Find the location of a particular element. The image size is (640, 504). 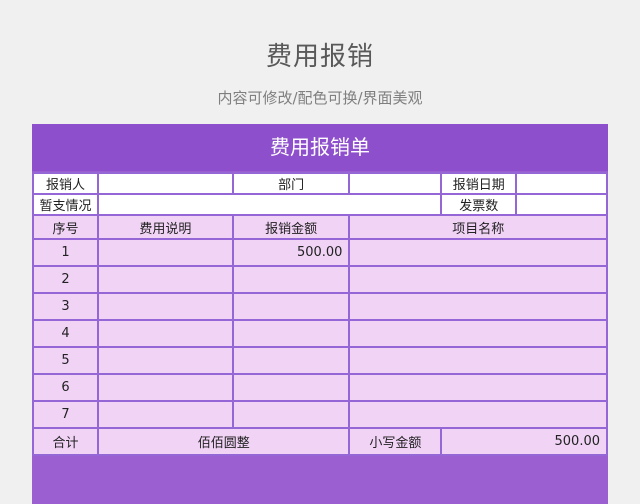

amount-in-words: 佰佰圆整 is located at coordinates (223, 441).